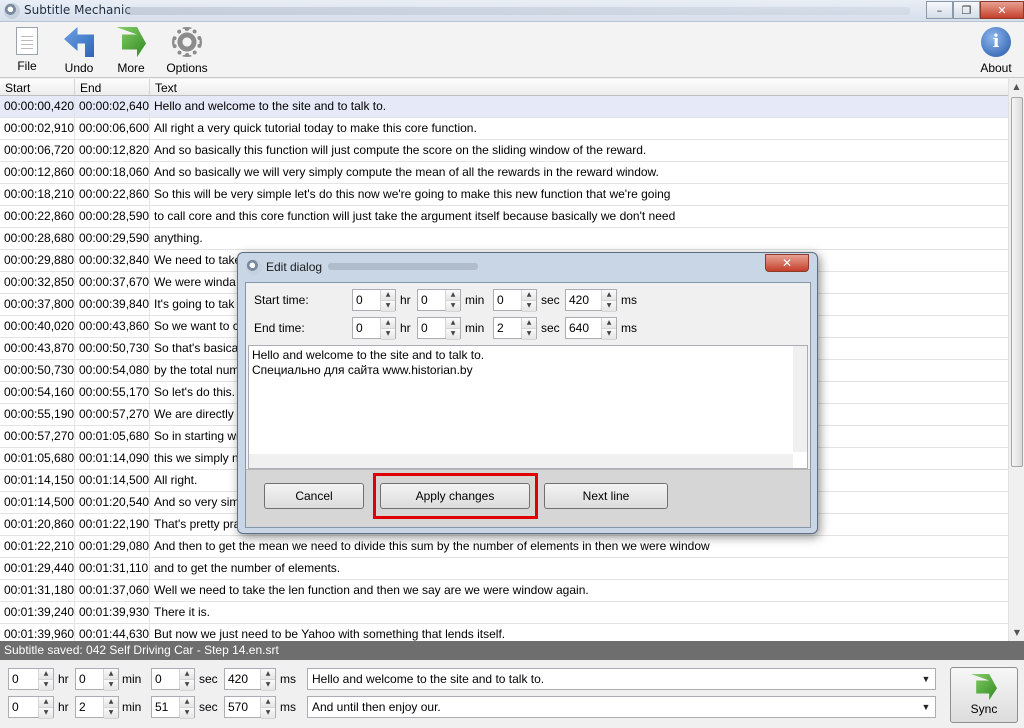  What do you see at coordinates (314, 496) in the screenshot?
I see `cancel-button: Cancel` at bounding box center [314, 496].